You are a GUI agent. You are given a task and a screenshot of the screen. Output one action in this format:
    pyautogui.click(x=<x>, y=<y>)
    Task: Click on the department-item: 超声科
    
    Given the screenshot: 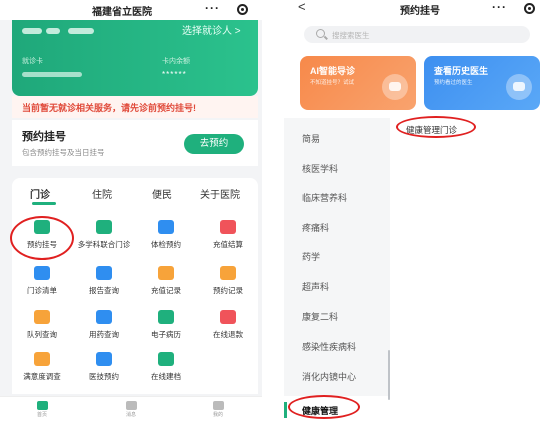 What is the action you would take?
    pyautogui.click(x=315, y=286)
    